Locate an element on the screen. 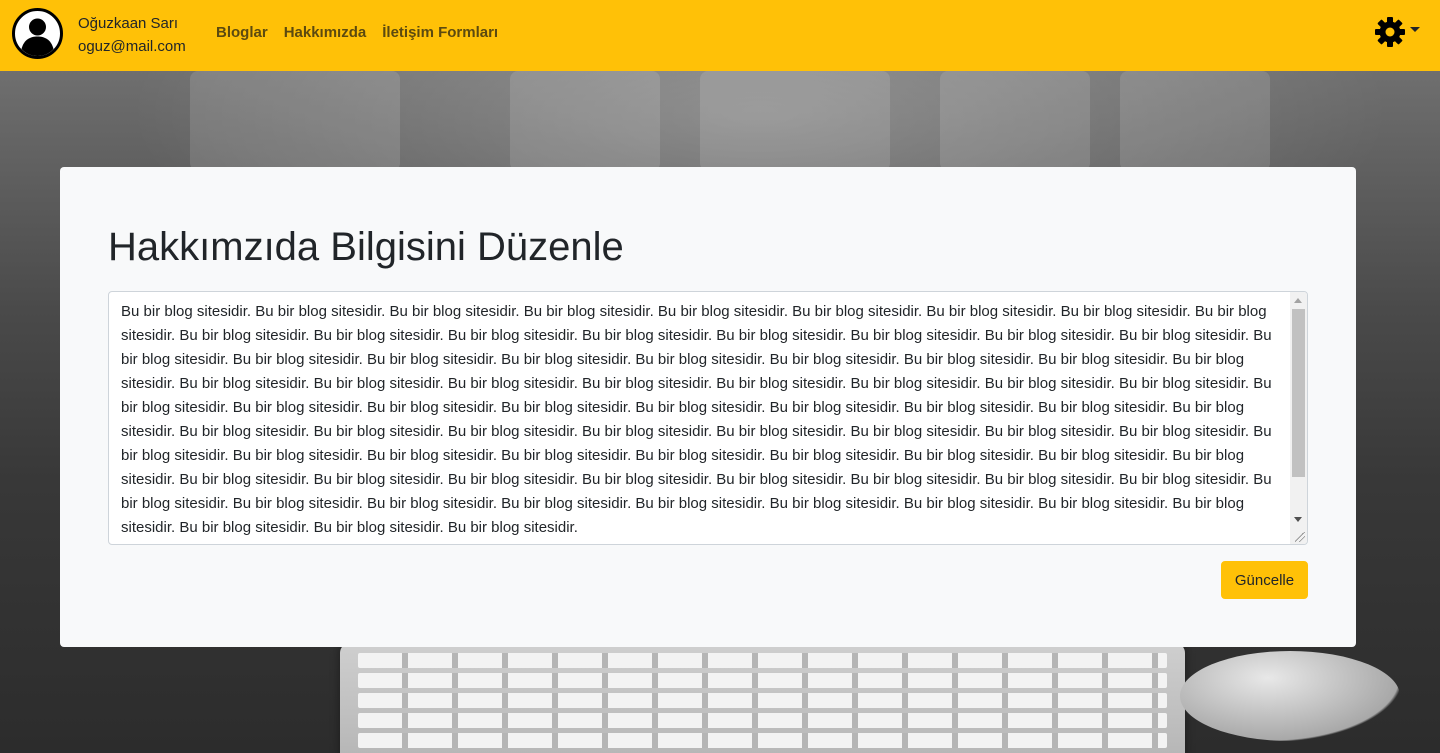  nav-links: Bloglar Hakkımızda İletişim Formları is located at coordinates (357, 32).